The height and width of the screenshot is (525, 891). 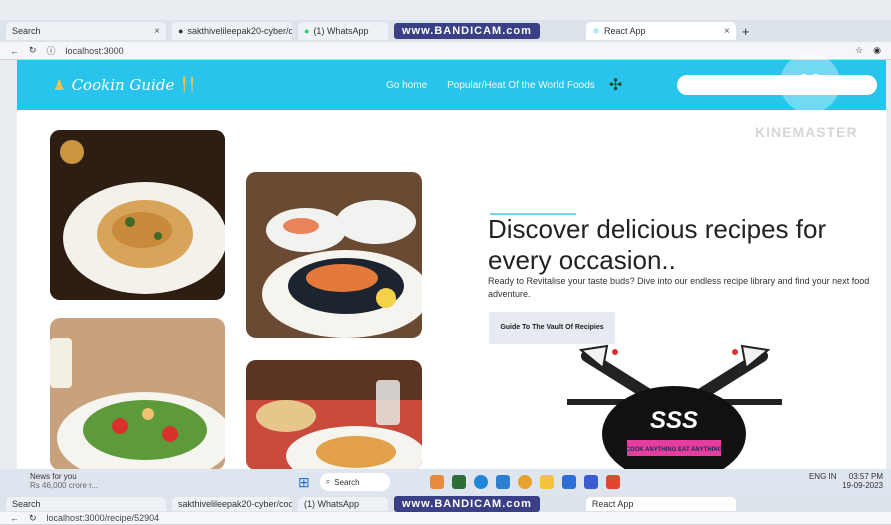 What do you see at coordinates (232, 503) in the screenshot?
I see `tab-github: sakthivelileepak20-cyber/cook` at bounding box center [232, 503].